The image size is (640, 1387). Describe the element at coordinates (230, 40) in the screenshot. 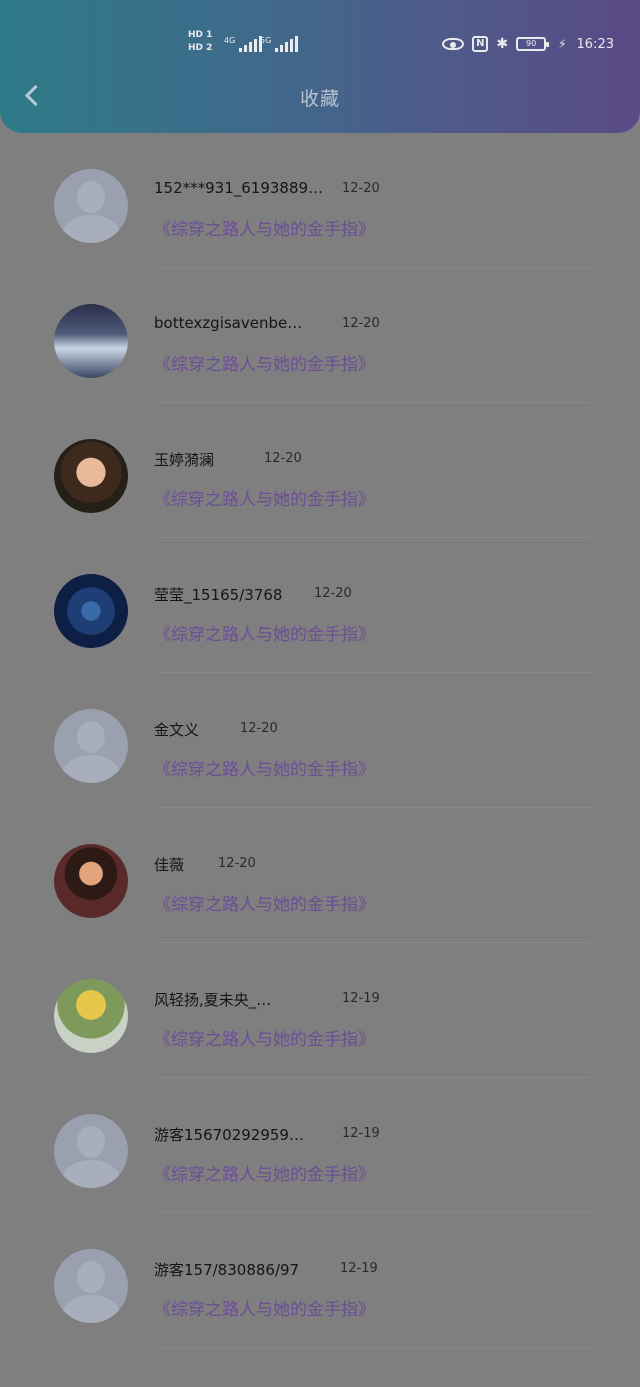

I see `network-4g-label: 4G` at that location.